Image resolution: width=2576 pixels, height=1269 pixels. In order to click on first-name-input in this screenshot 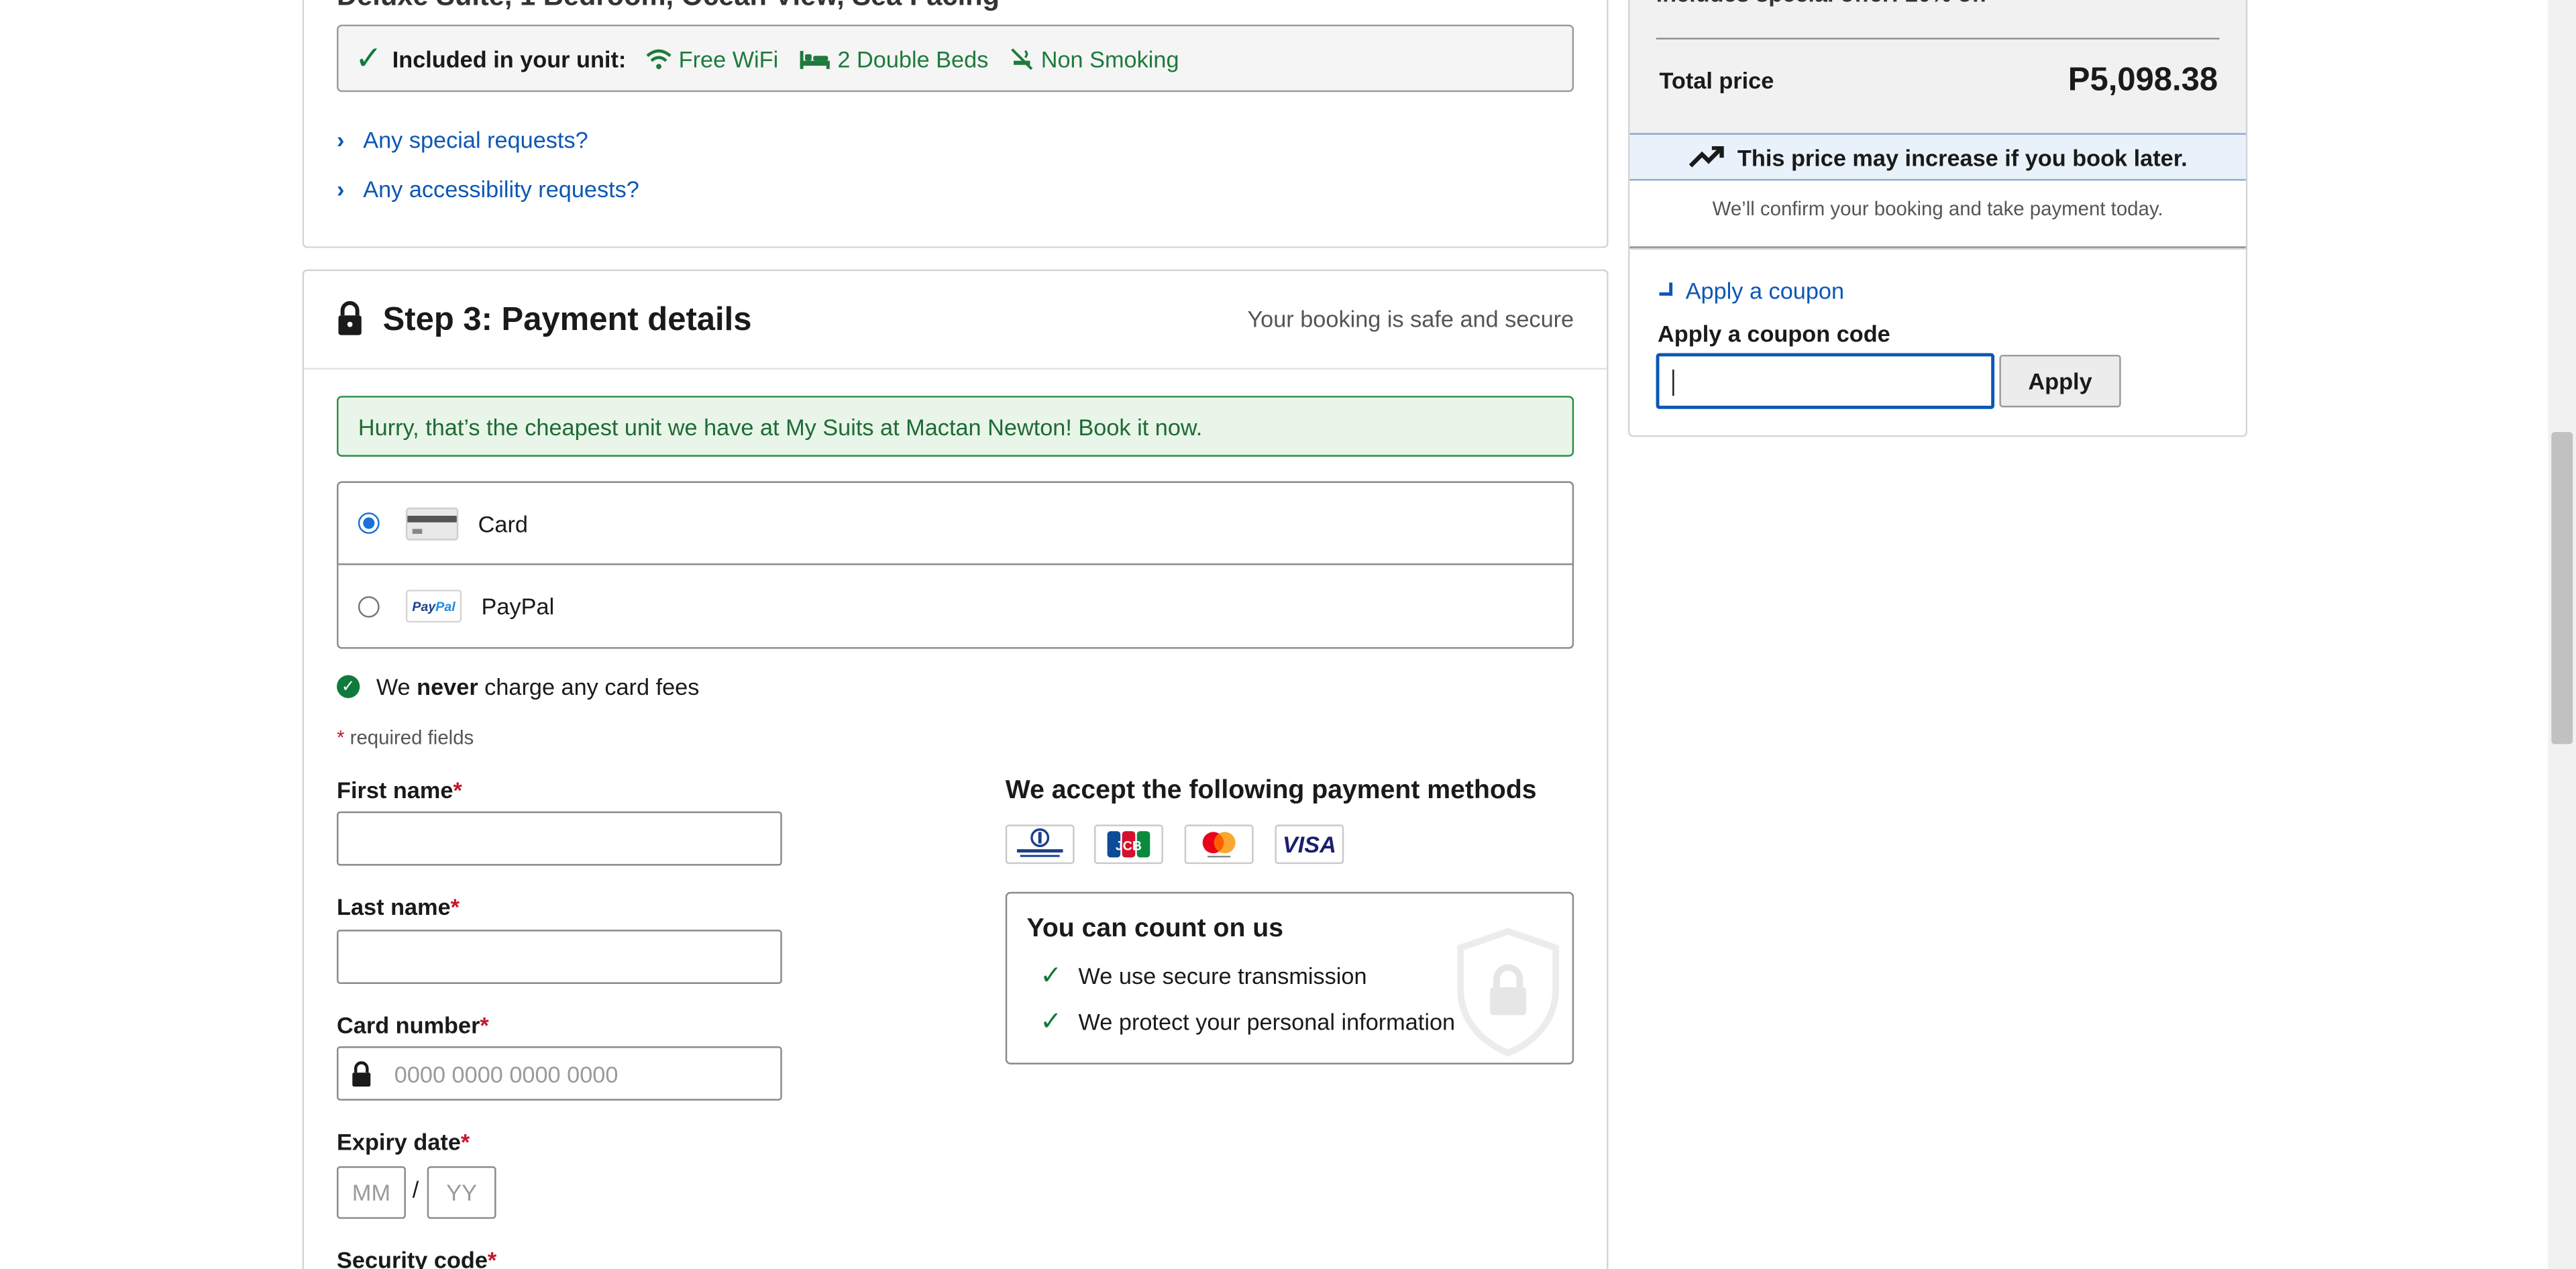, I will do `click(559, 838)`.